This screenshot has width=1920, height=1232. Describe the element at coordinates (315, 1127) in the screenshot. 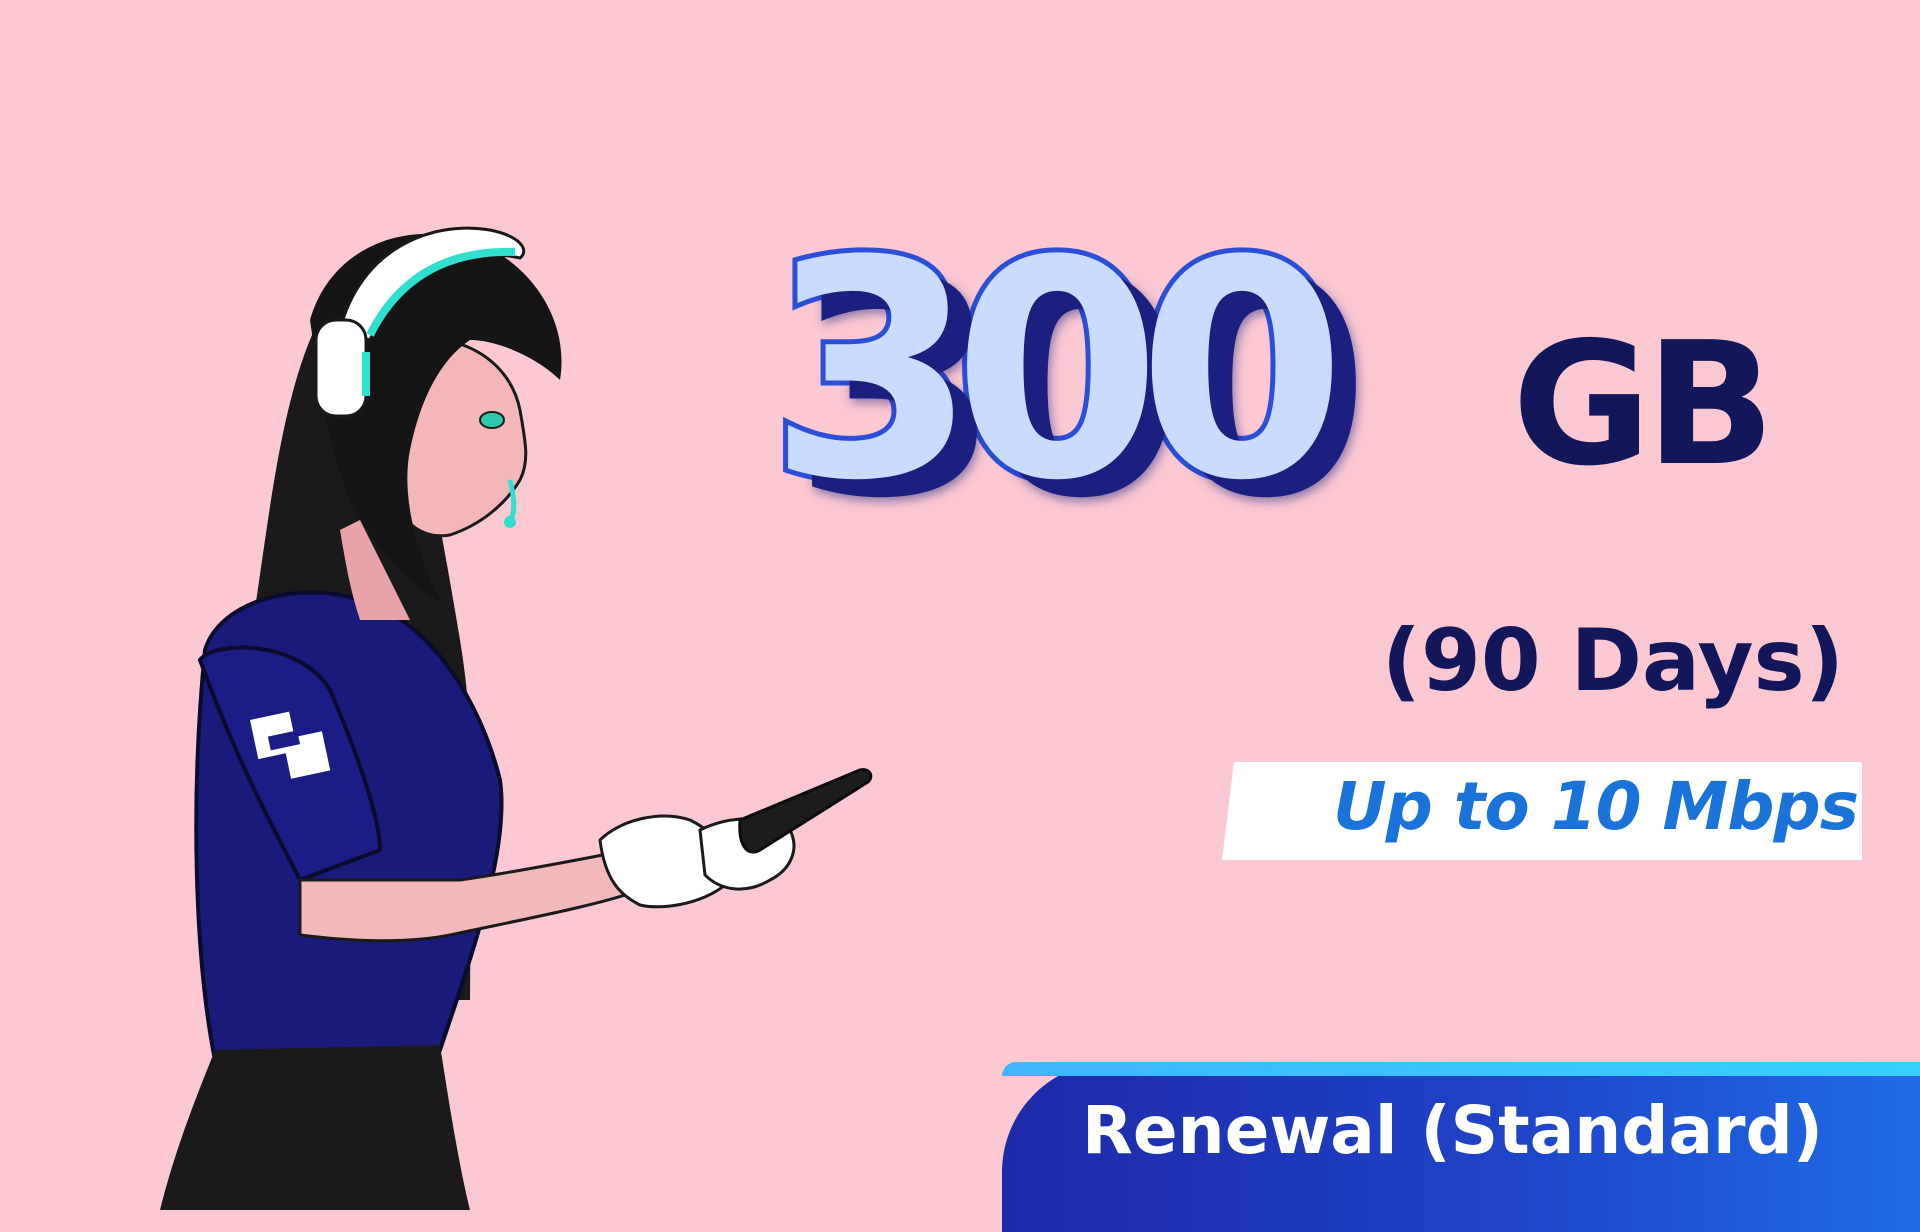

I see `skirt` at that location.